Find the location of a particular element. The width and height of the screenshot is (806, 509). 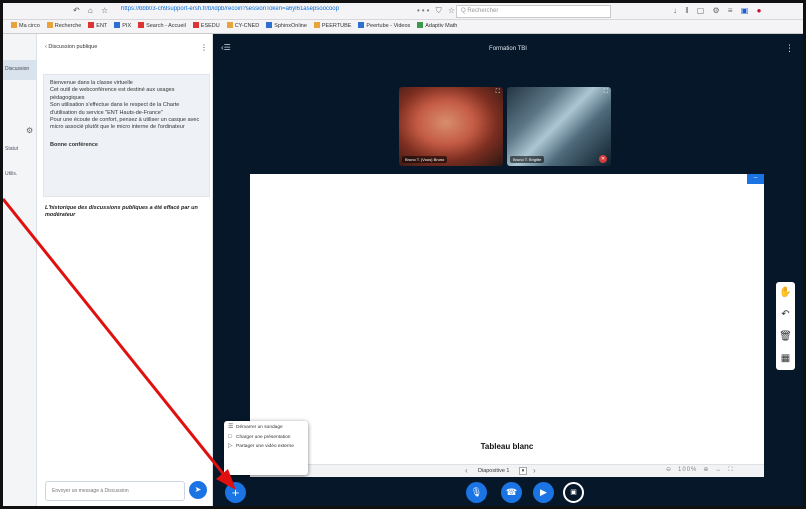

options-menu-icon: ⋮ is located at coordinates (789, 48).